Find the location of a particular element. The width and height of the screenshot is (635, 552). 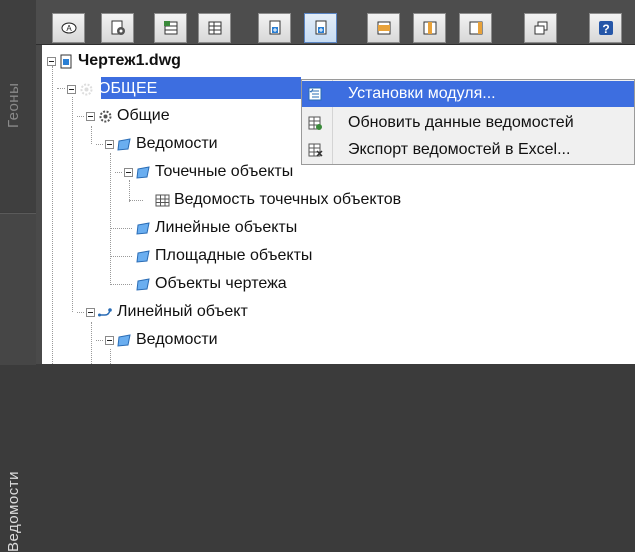

tree-item-label: Линейный объект is located at coordinates (182, 311).